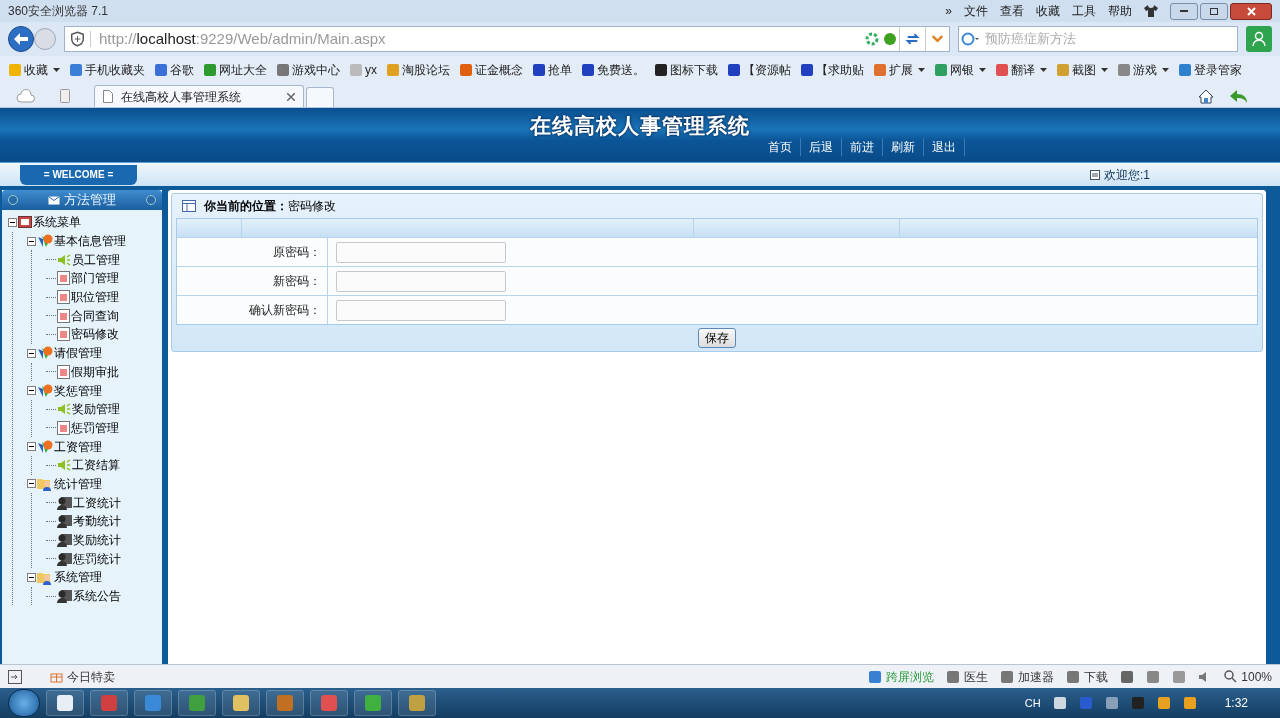  What do you see at coordinates (1036, 676) in the screenshot?
I see `status-button: 加速器` at bounding box center [1036, 676].